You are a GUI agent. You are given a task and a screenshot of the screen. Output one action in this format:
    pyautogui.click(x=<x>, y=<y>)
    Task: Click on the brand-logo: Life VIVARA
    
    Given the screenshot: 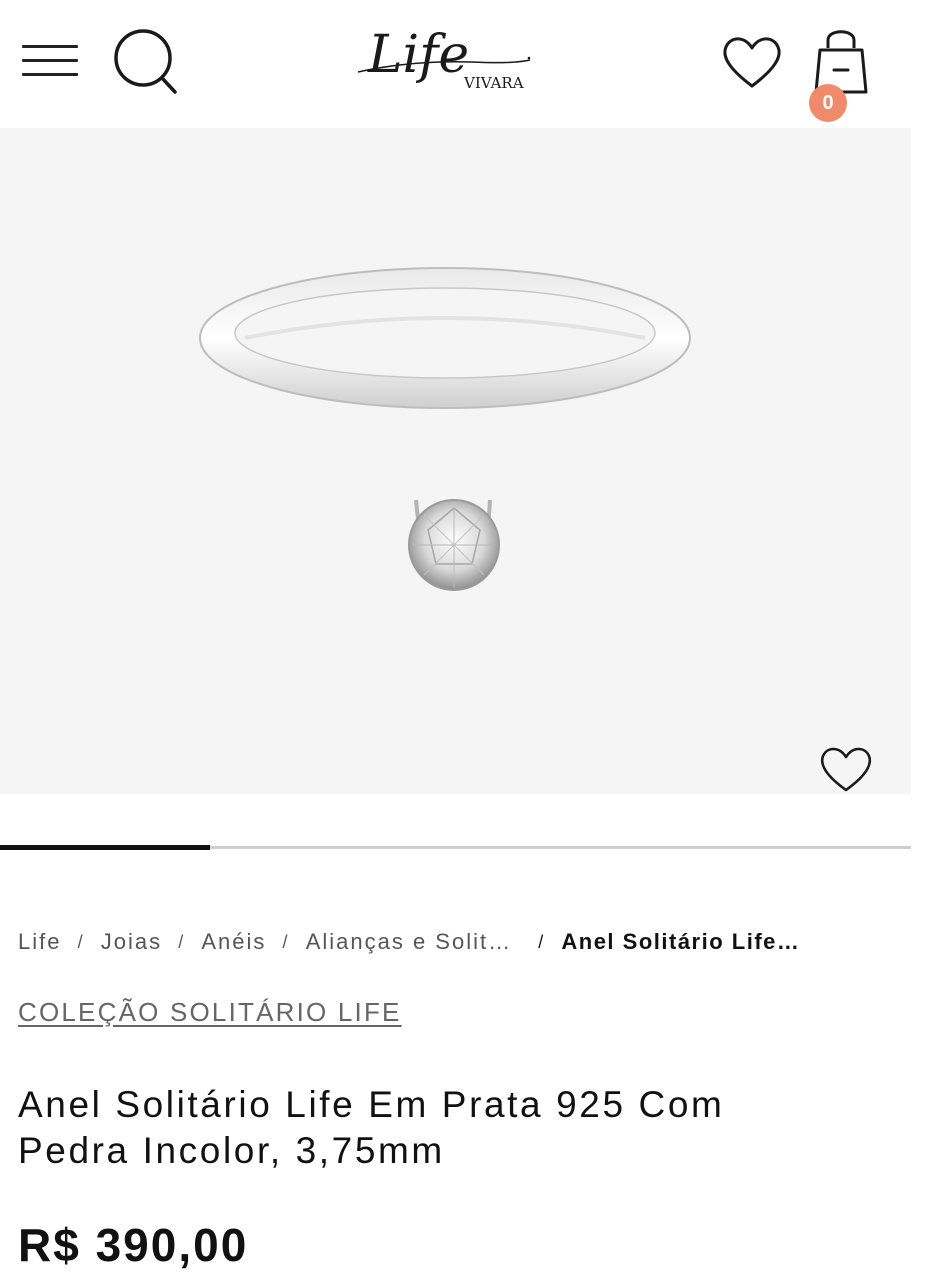 What is the action you would take?
    pyautogui.click(x=447, y=62)
    